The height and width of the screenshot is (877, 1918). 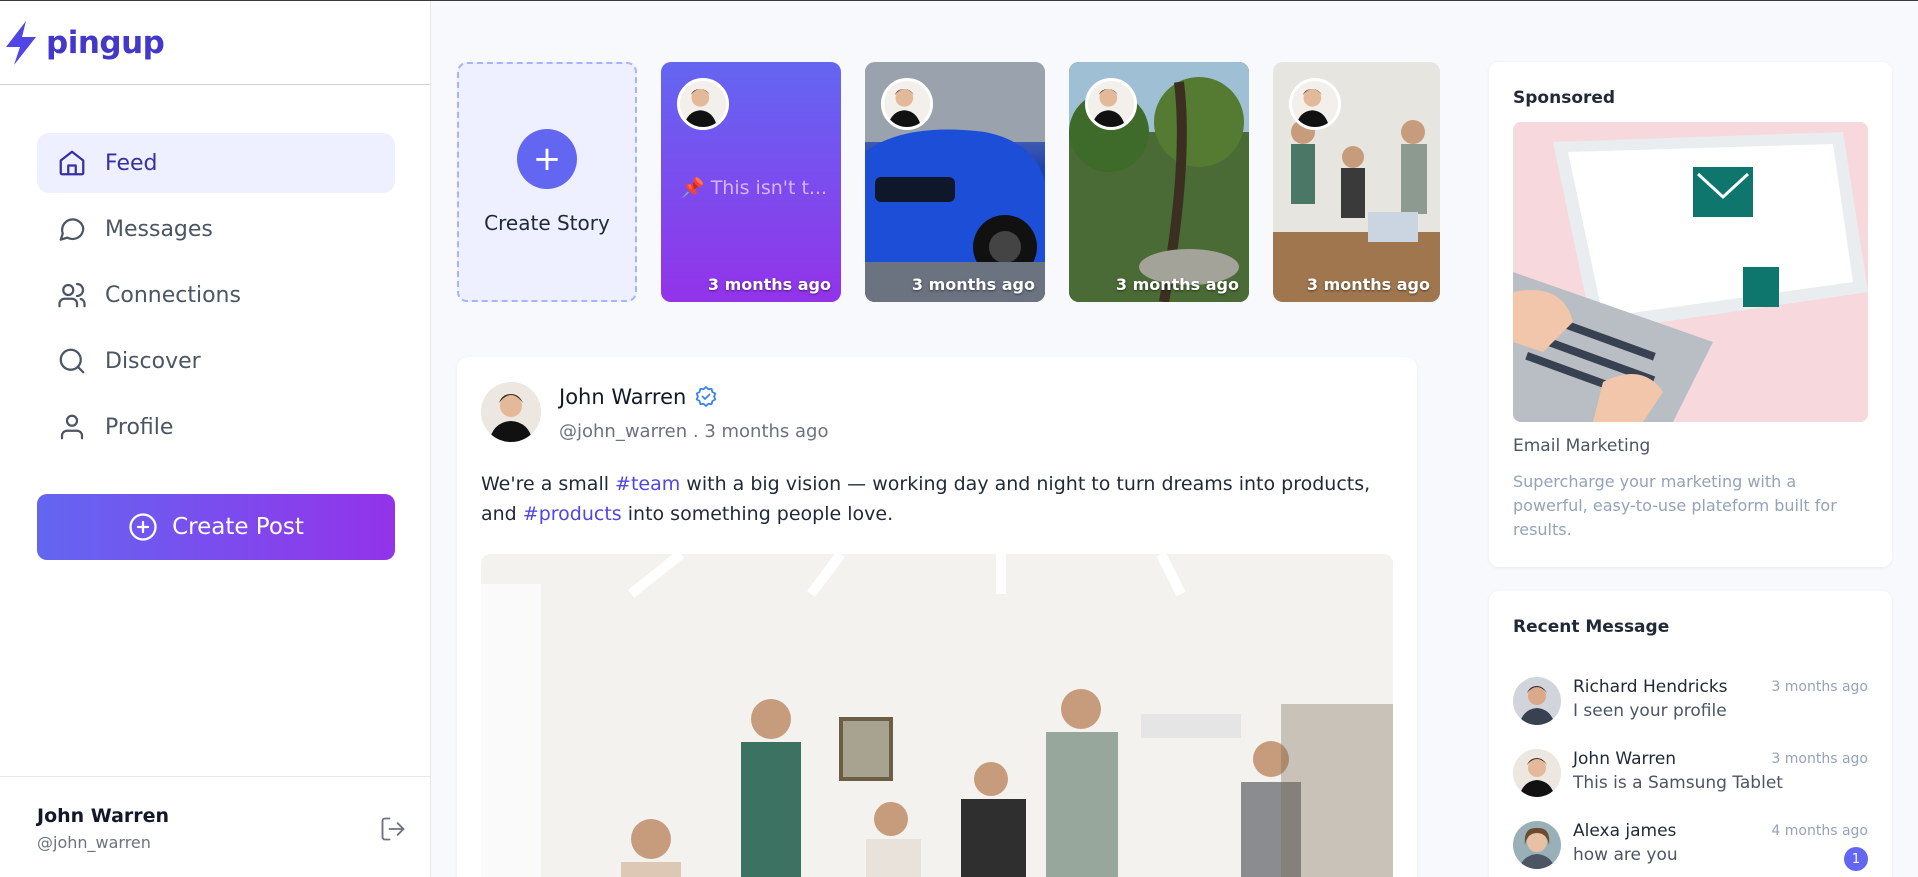 What do you see at coordinates (105, 42) in the screenshot?
I see `logo-text: pingup` at bounding box center [105, 42].